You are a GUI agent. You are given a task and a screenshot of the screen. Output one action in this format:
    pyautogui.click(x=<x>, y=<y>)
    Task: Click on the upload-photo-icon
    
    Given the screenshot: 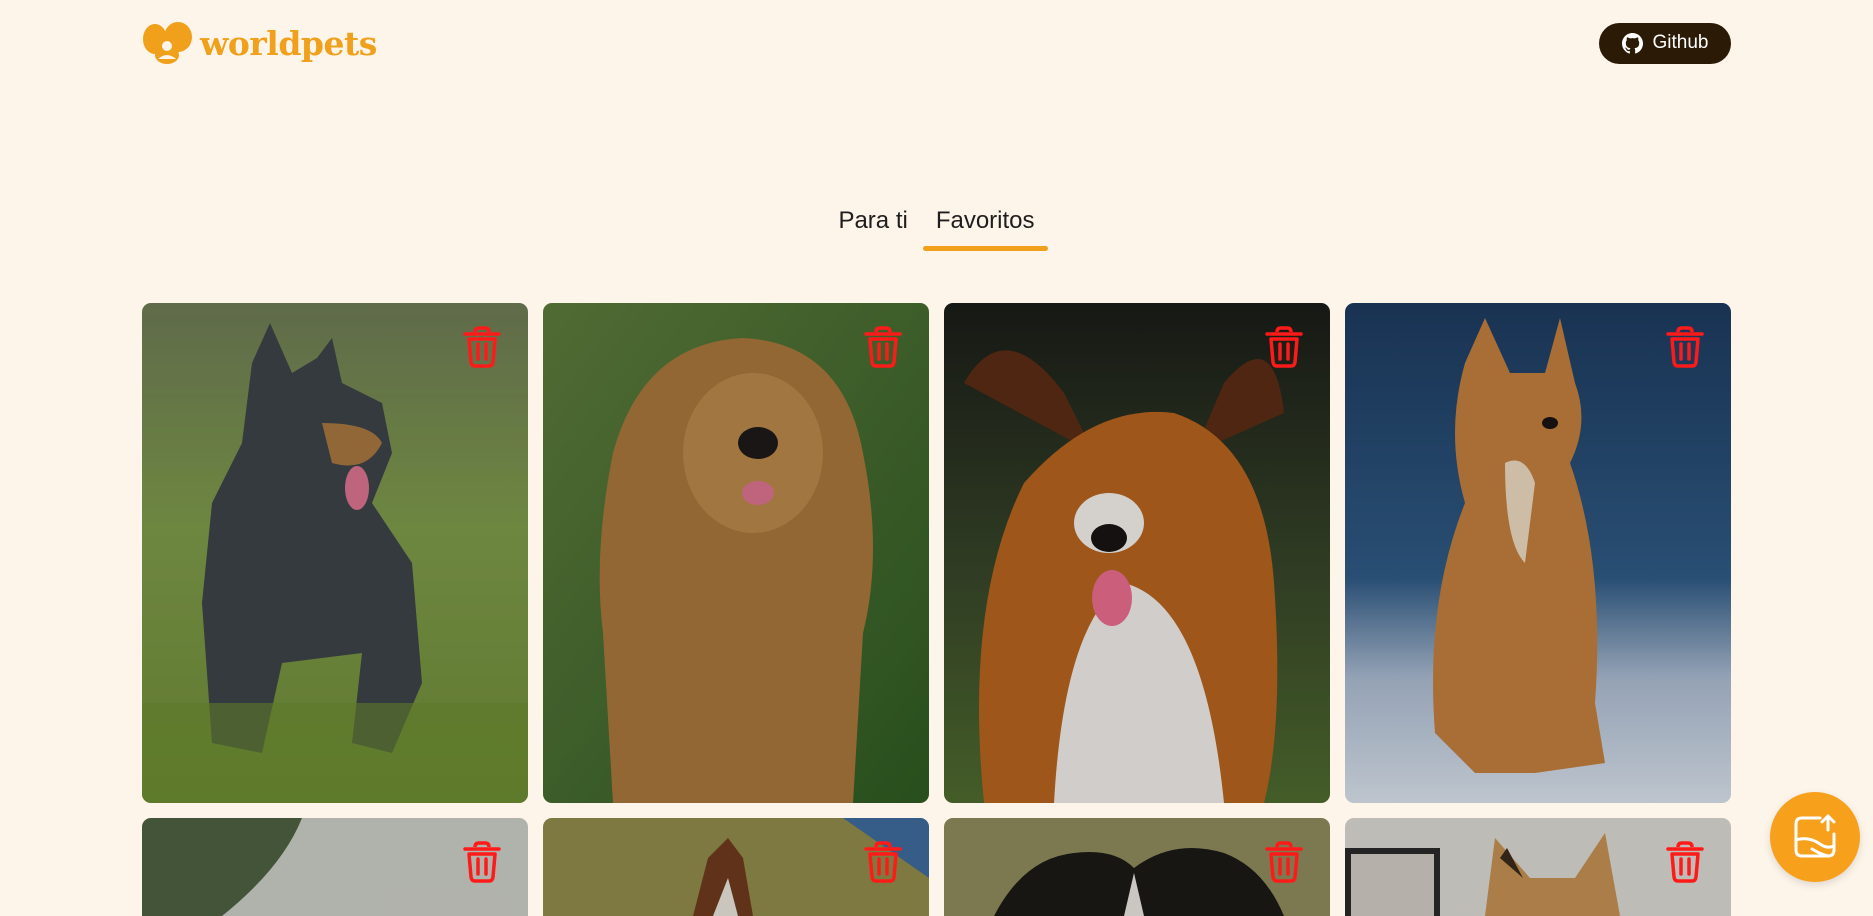 What is the action you would take?
    pyautogui.click(x=1815, y=836)
    